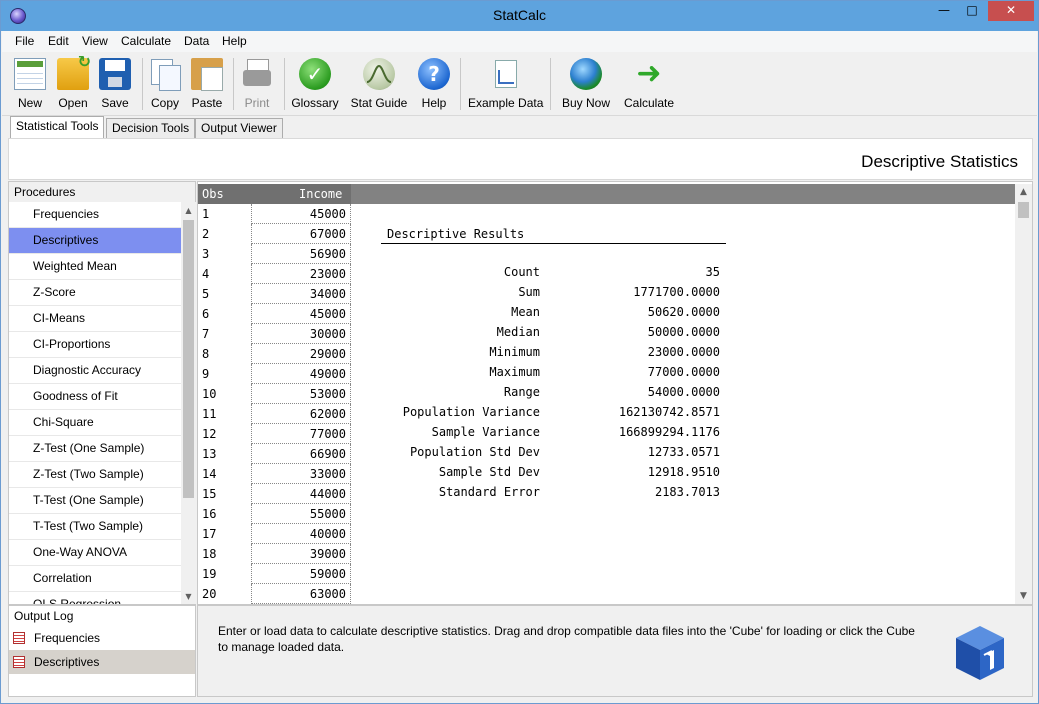  I want to click on glossary-button: ✓ Glossary, so click(315, 85).